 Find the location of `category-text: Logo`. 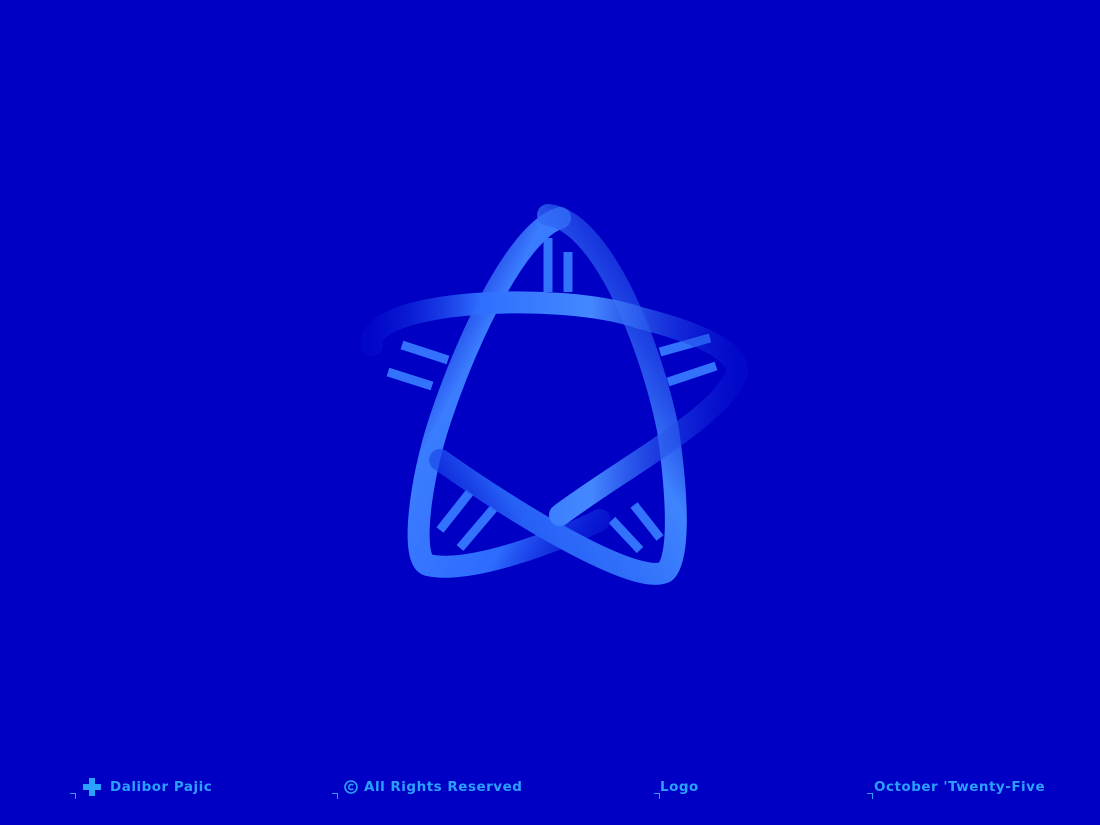

category-text: Logo is located at coordinates (679, 787).